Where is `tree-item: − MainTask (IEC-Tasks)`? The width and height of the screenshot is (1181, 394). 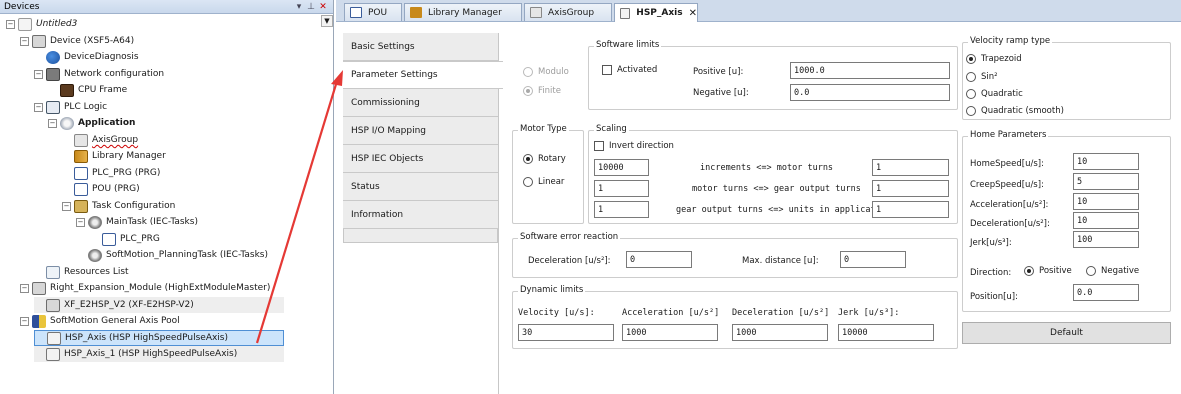 tree-item: − MainTask (IEC-Tasks) is located at coordinates (137, 222).